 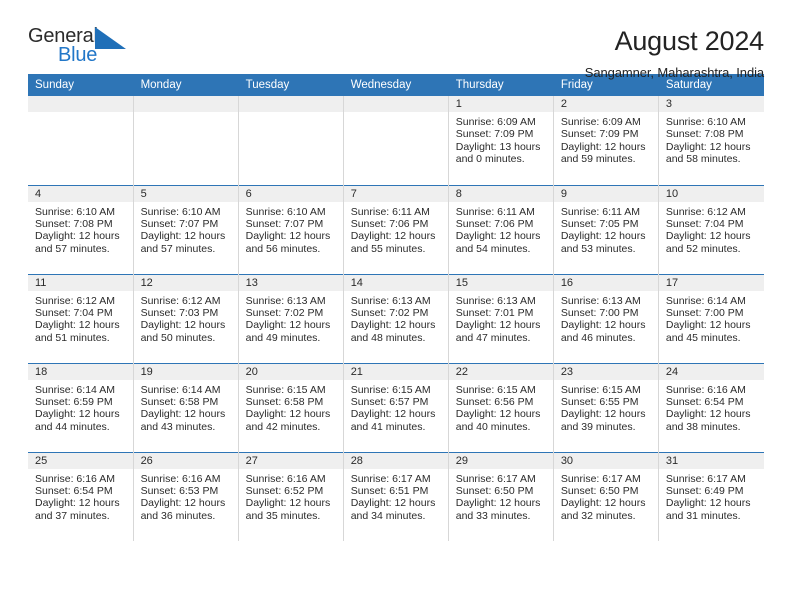 I want to click on day-number: 27, so click(x=290, y=460).